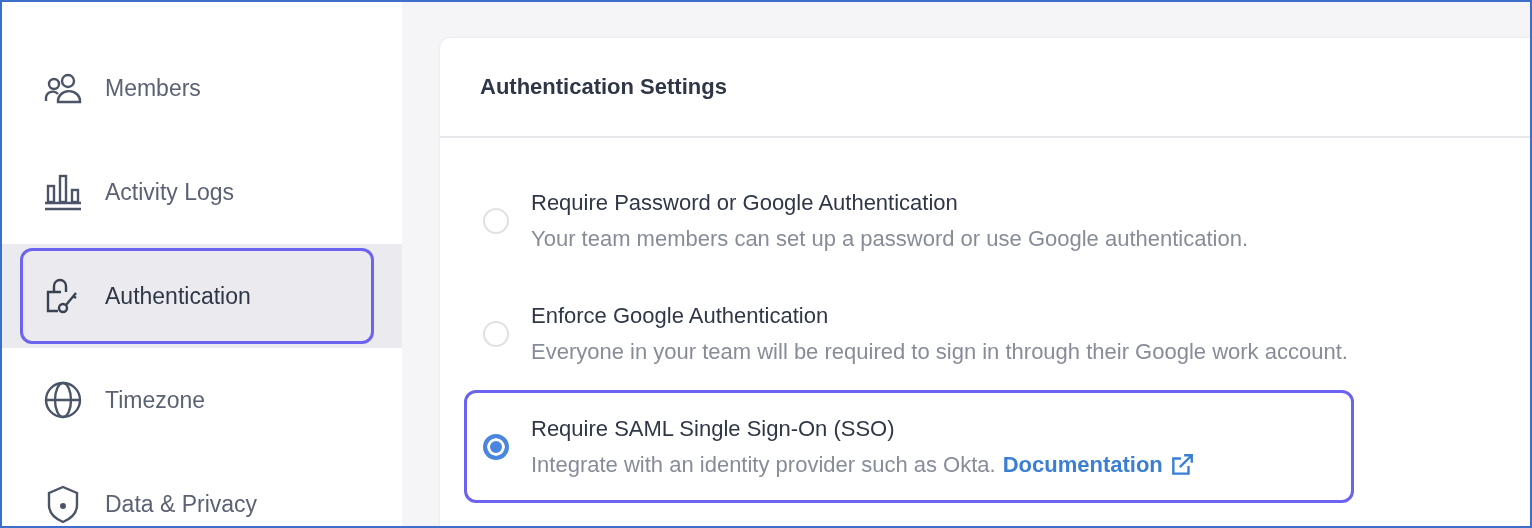 The height and width of the screenshot is (528, 1532). I want to click on sidebar-item: Activity Logs, so click(197, 192).